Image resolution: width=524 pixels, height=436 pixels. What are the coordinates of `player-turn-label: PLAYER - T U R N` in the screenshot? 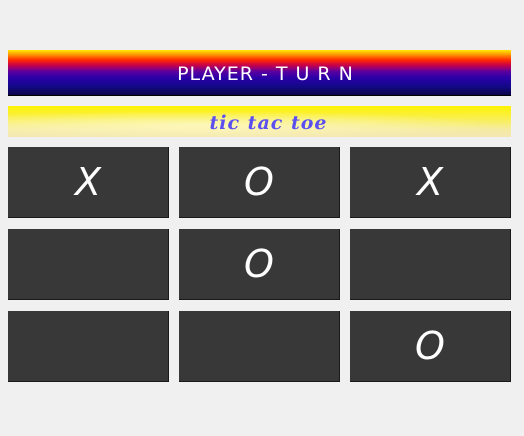 It's located at (265, 74).